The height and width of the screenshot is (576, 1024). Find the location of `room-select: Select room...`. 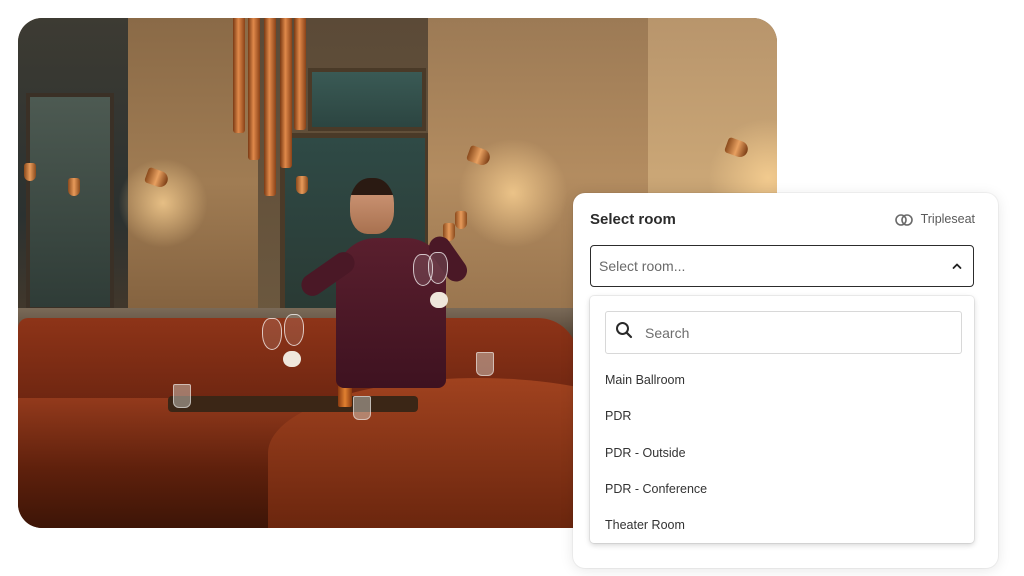

room-select: Select room... is located at coordinates (782, 266).